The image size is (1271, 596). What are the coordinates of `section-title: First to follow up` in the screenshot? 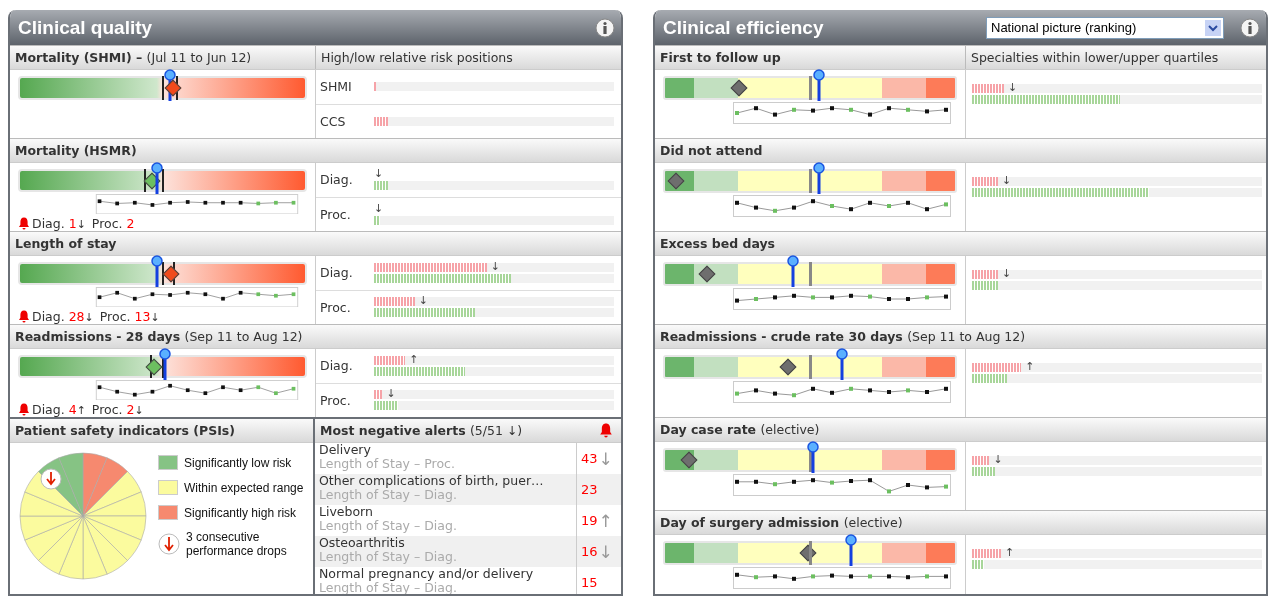 It's located at (720, 58).